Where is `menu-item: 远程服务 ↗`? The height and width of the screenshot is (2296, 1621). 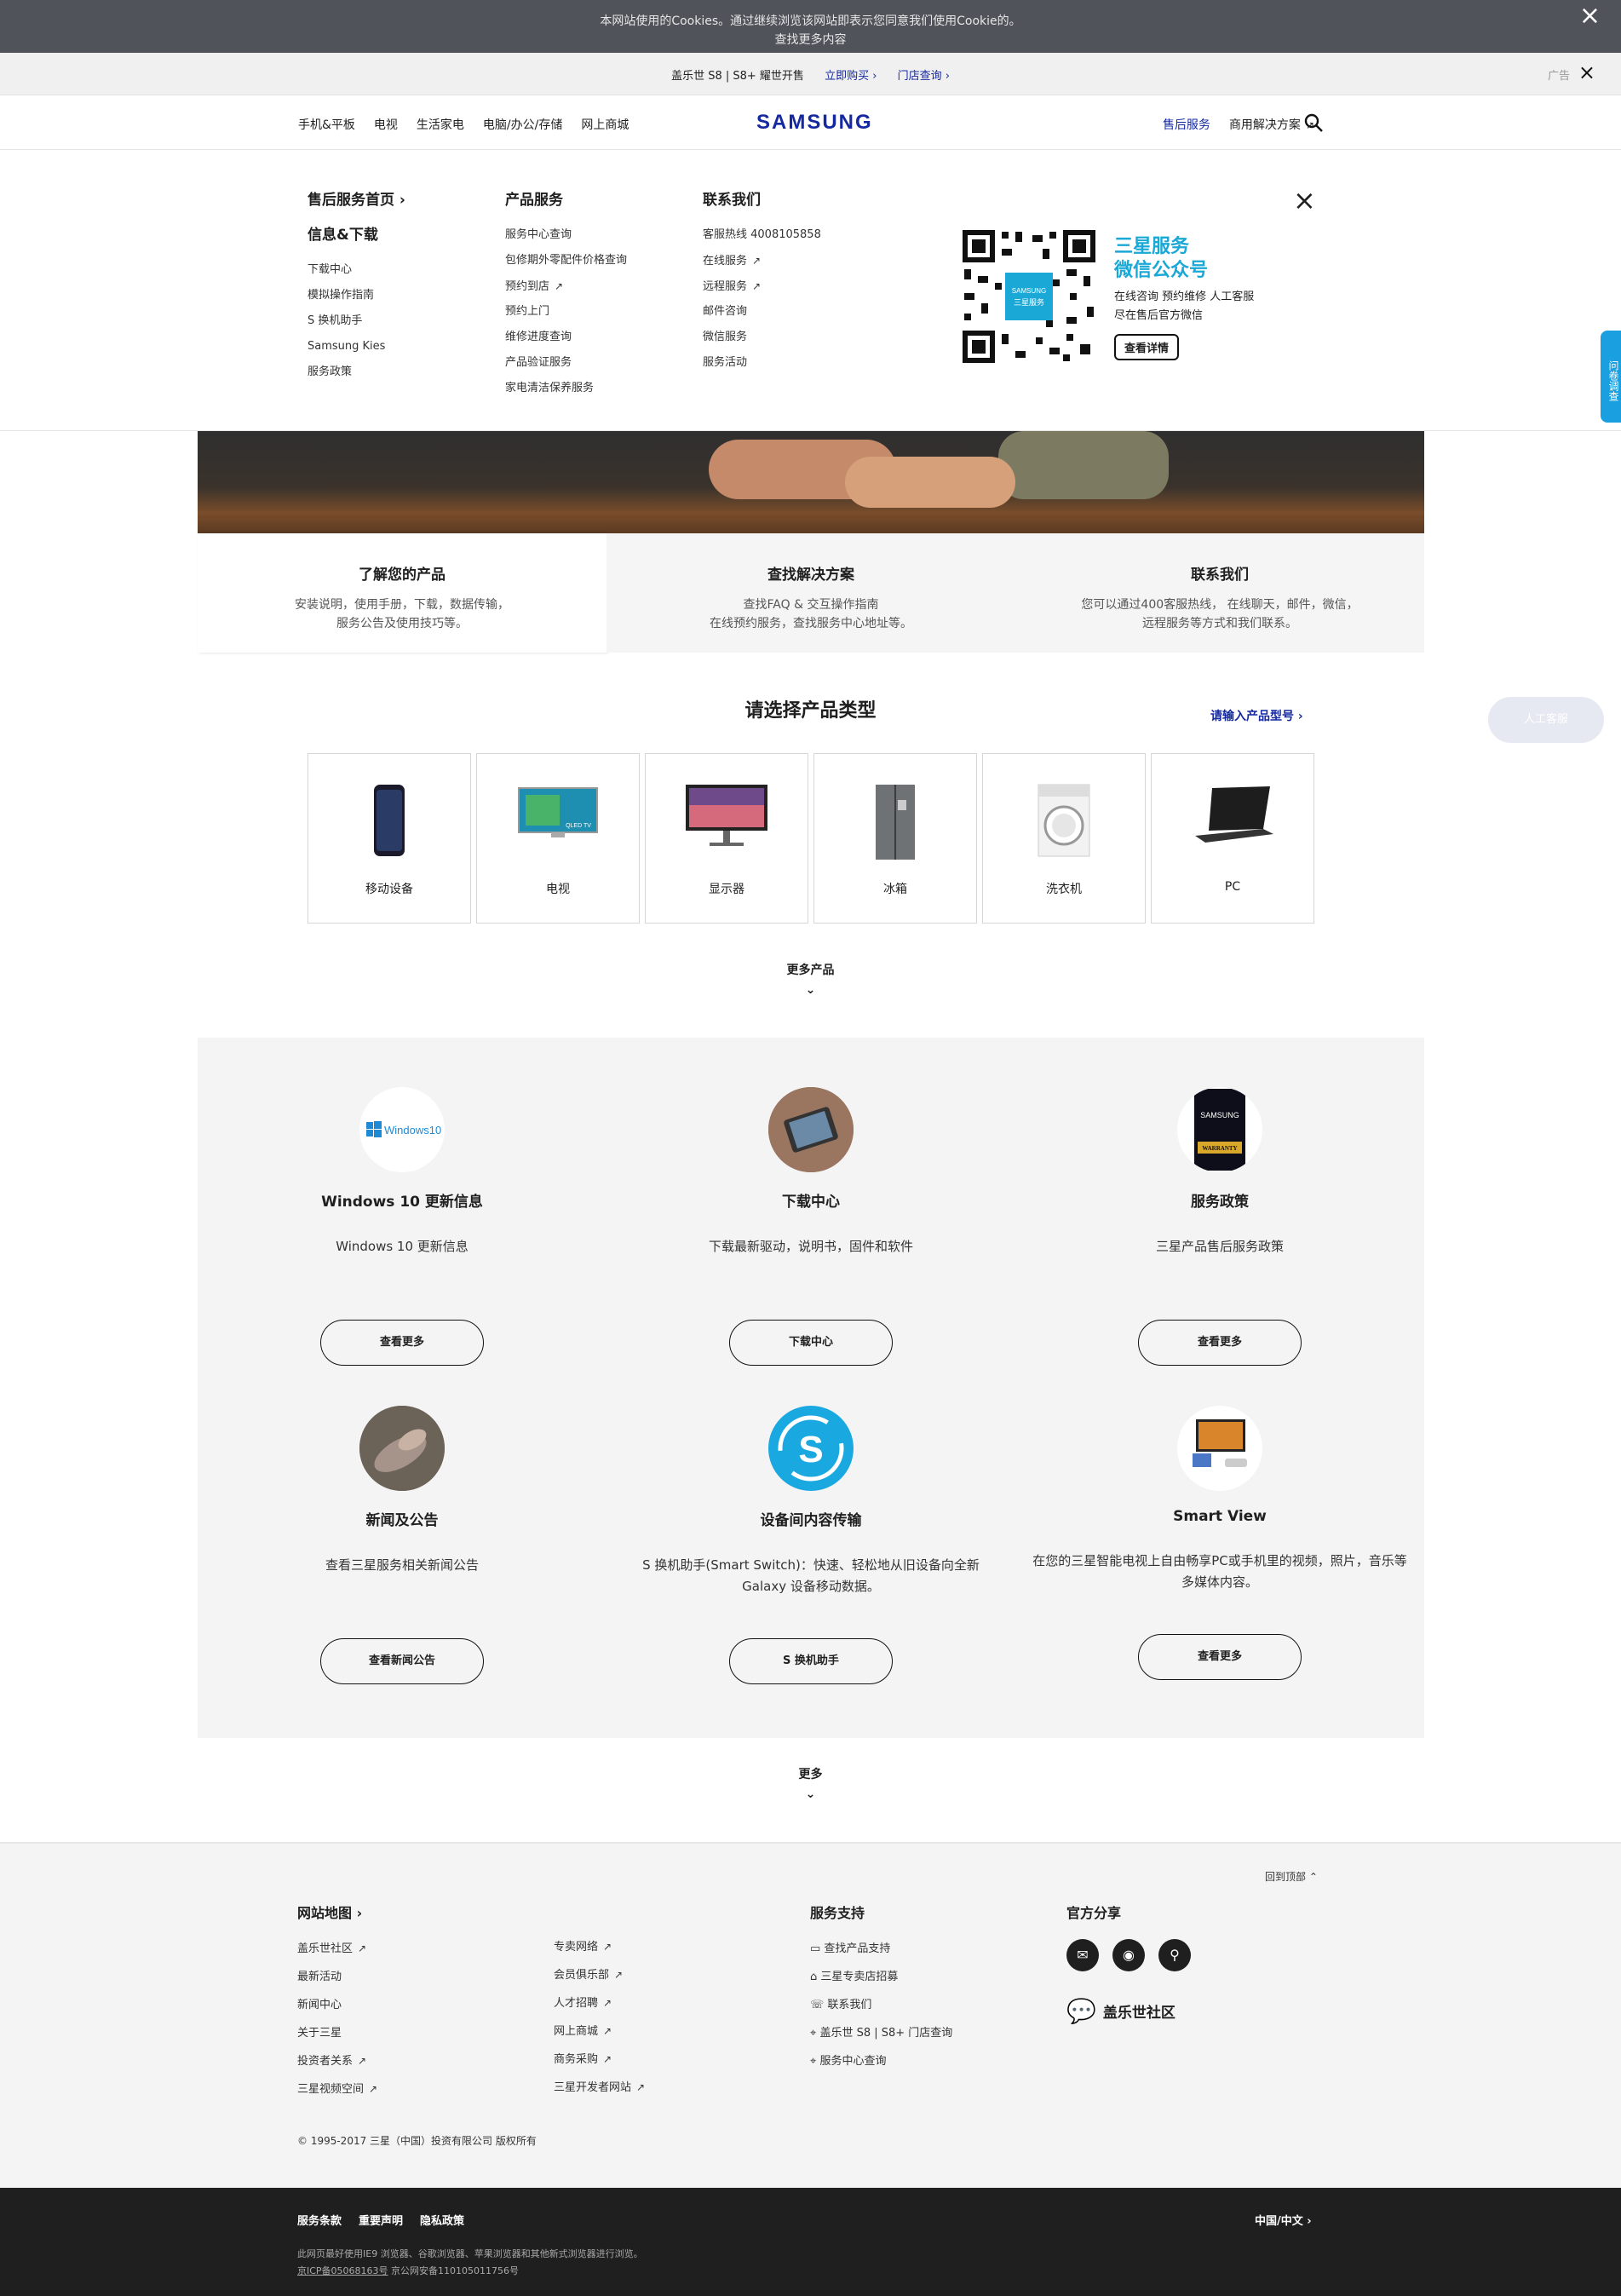 menu-item: 远程服务 ↗ is located at coordinates (762, 286).